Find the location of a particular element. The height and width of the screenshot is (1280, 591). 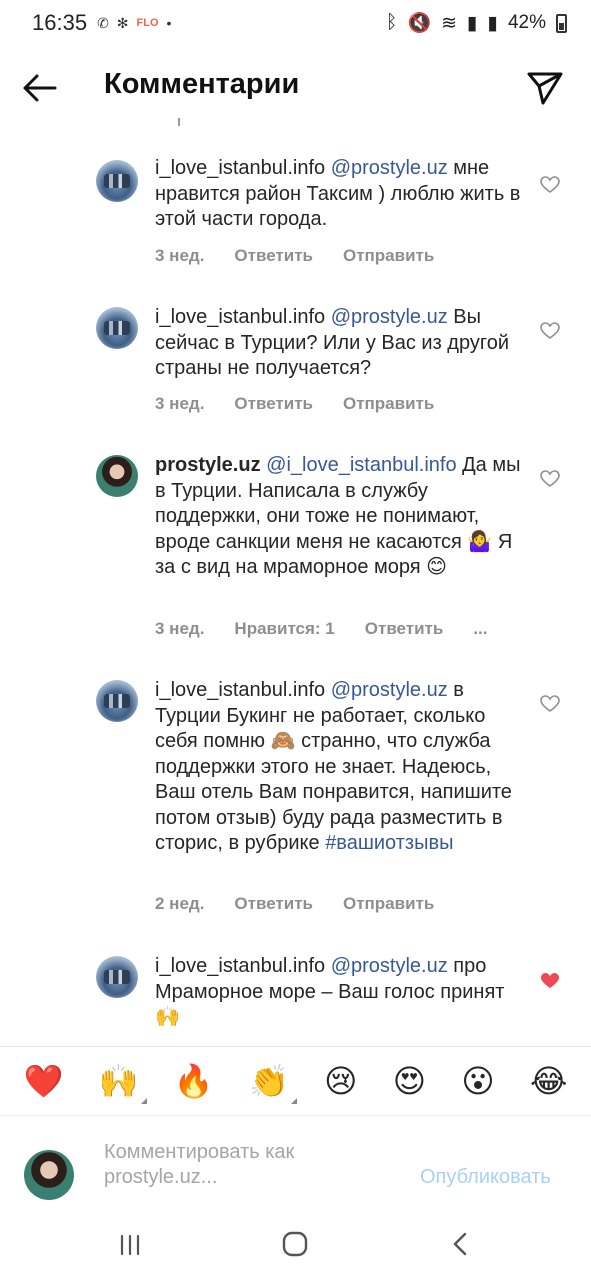

fan-icon: ✻ is located at coordinates (122, 22).